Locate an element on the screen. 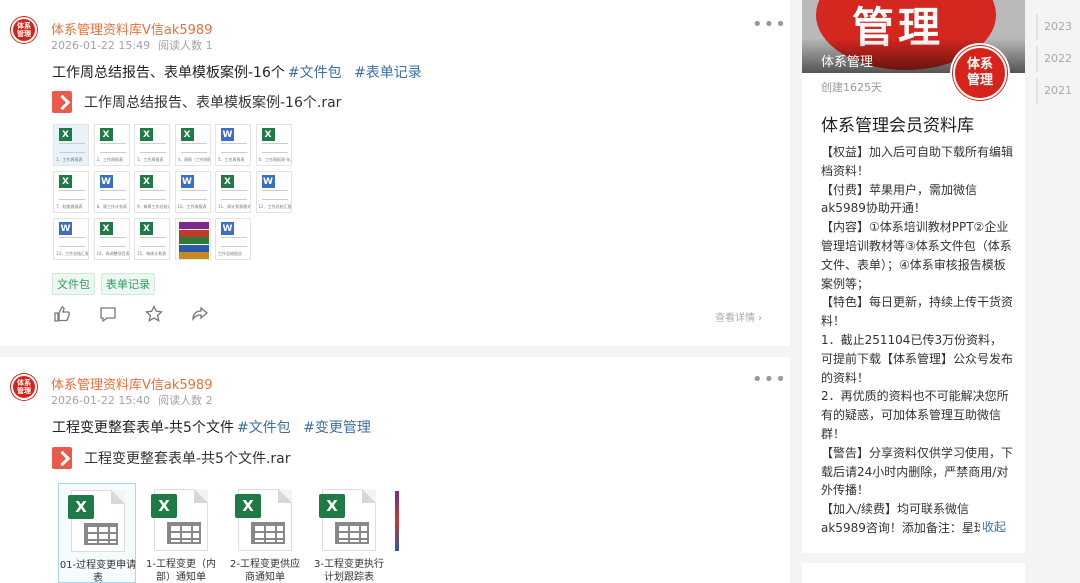  file-thumbnail: X 1、工作周报表 is located at coordinates (71, 145).